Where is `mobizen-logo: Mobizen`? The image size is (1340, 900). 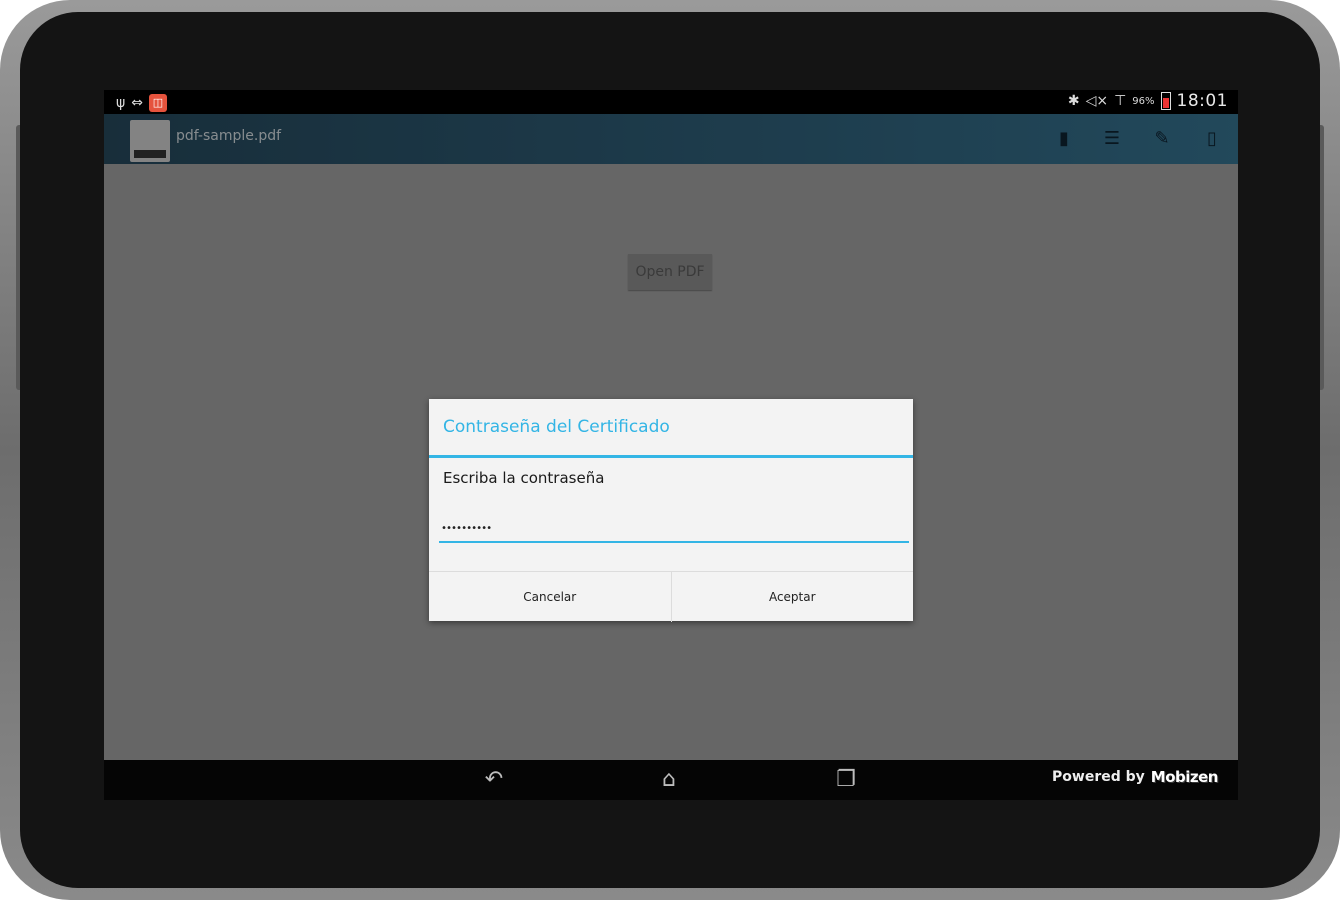 mobizen-logo: Mobizen is located at coordinates (1184, 777).